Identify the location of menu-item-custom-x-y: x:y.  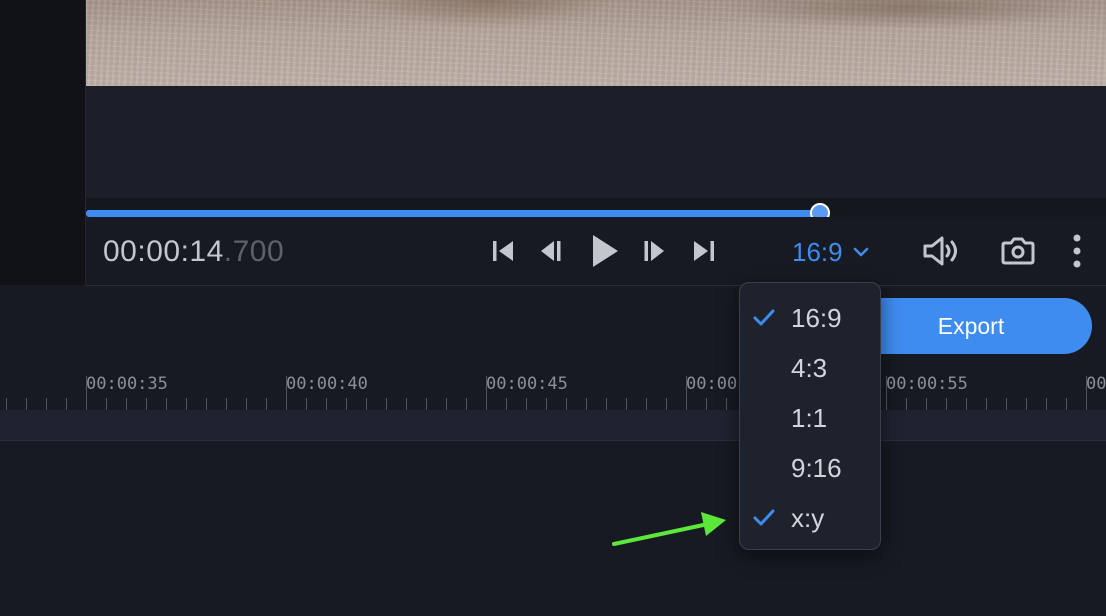
(810, 518).